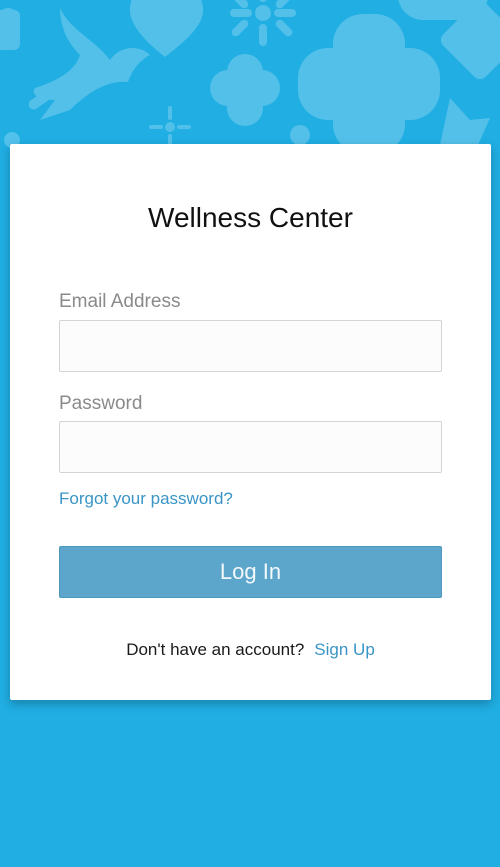 The height and width of the screenshot is (867, 500). What do you see at coordinates (101, 403) in the screenshot?
I see `password-label: Password` at bounding box center [101, 403].